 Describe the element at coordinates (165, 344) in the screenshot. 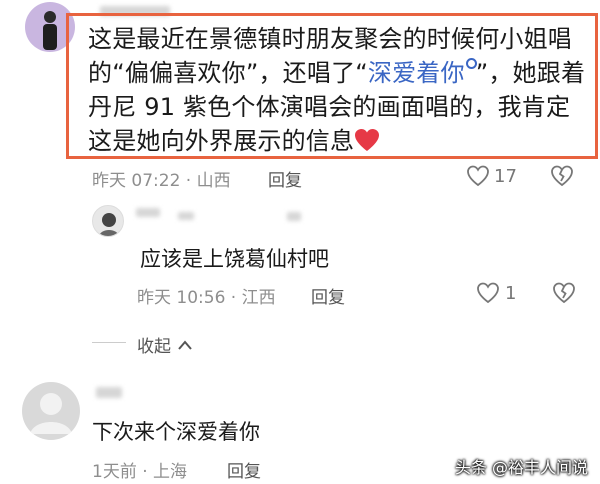

I see `collapse-button: 收起` at that location.